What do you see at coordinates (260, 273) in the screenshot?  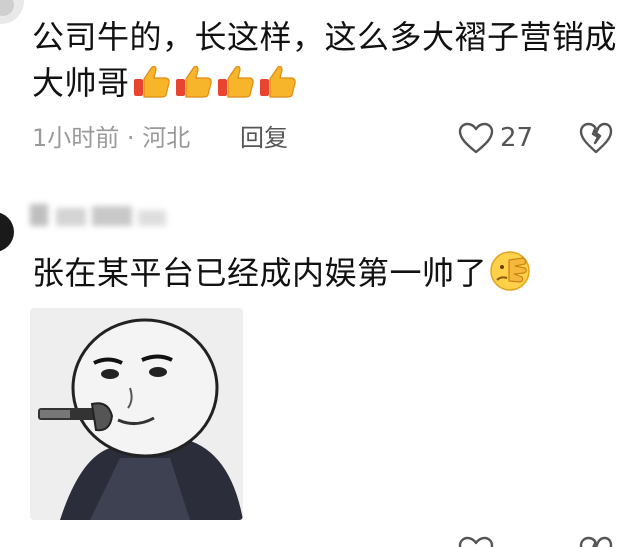 I see `comment-body: 张在某平台已经成内娱第一帅了` at bounding box center [260, 273].